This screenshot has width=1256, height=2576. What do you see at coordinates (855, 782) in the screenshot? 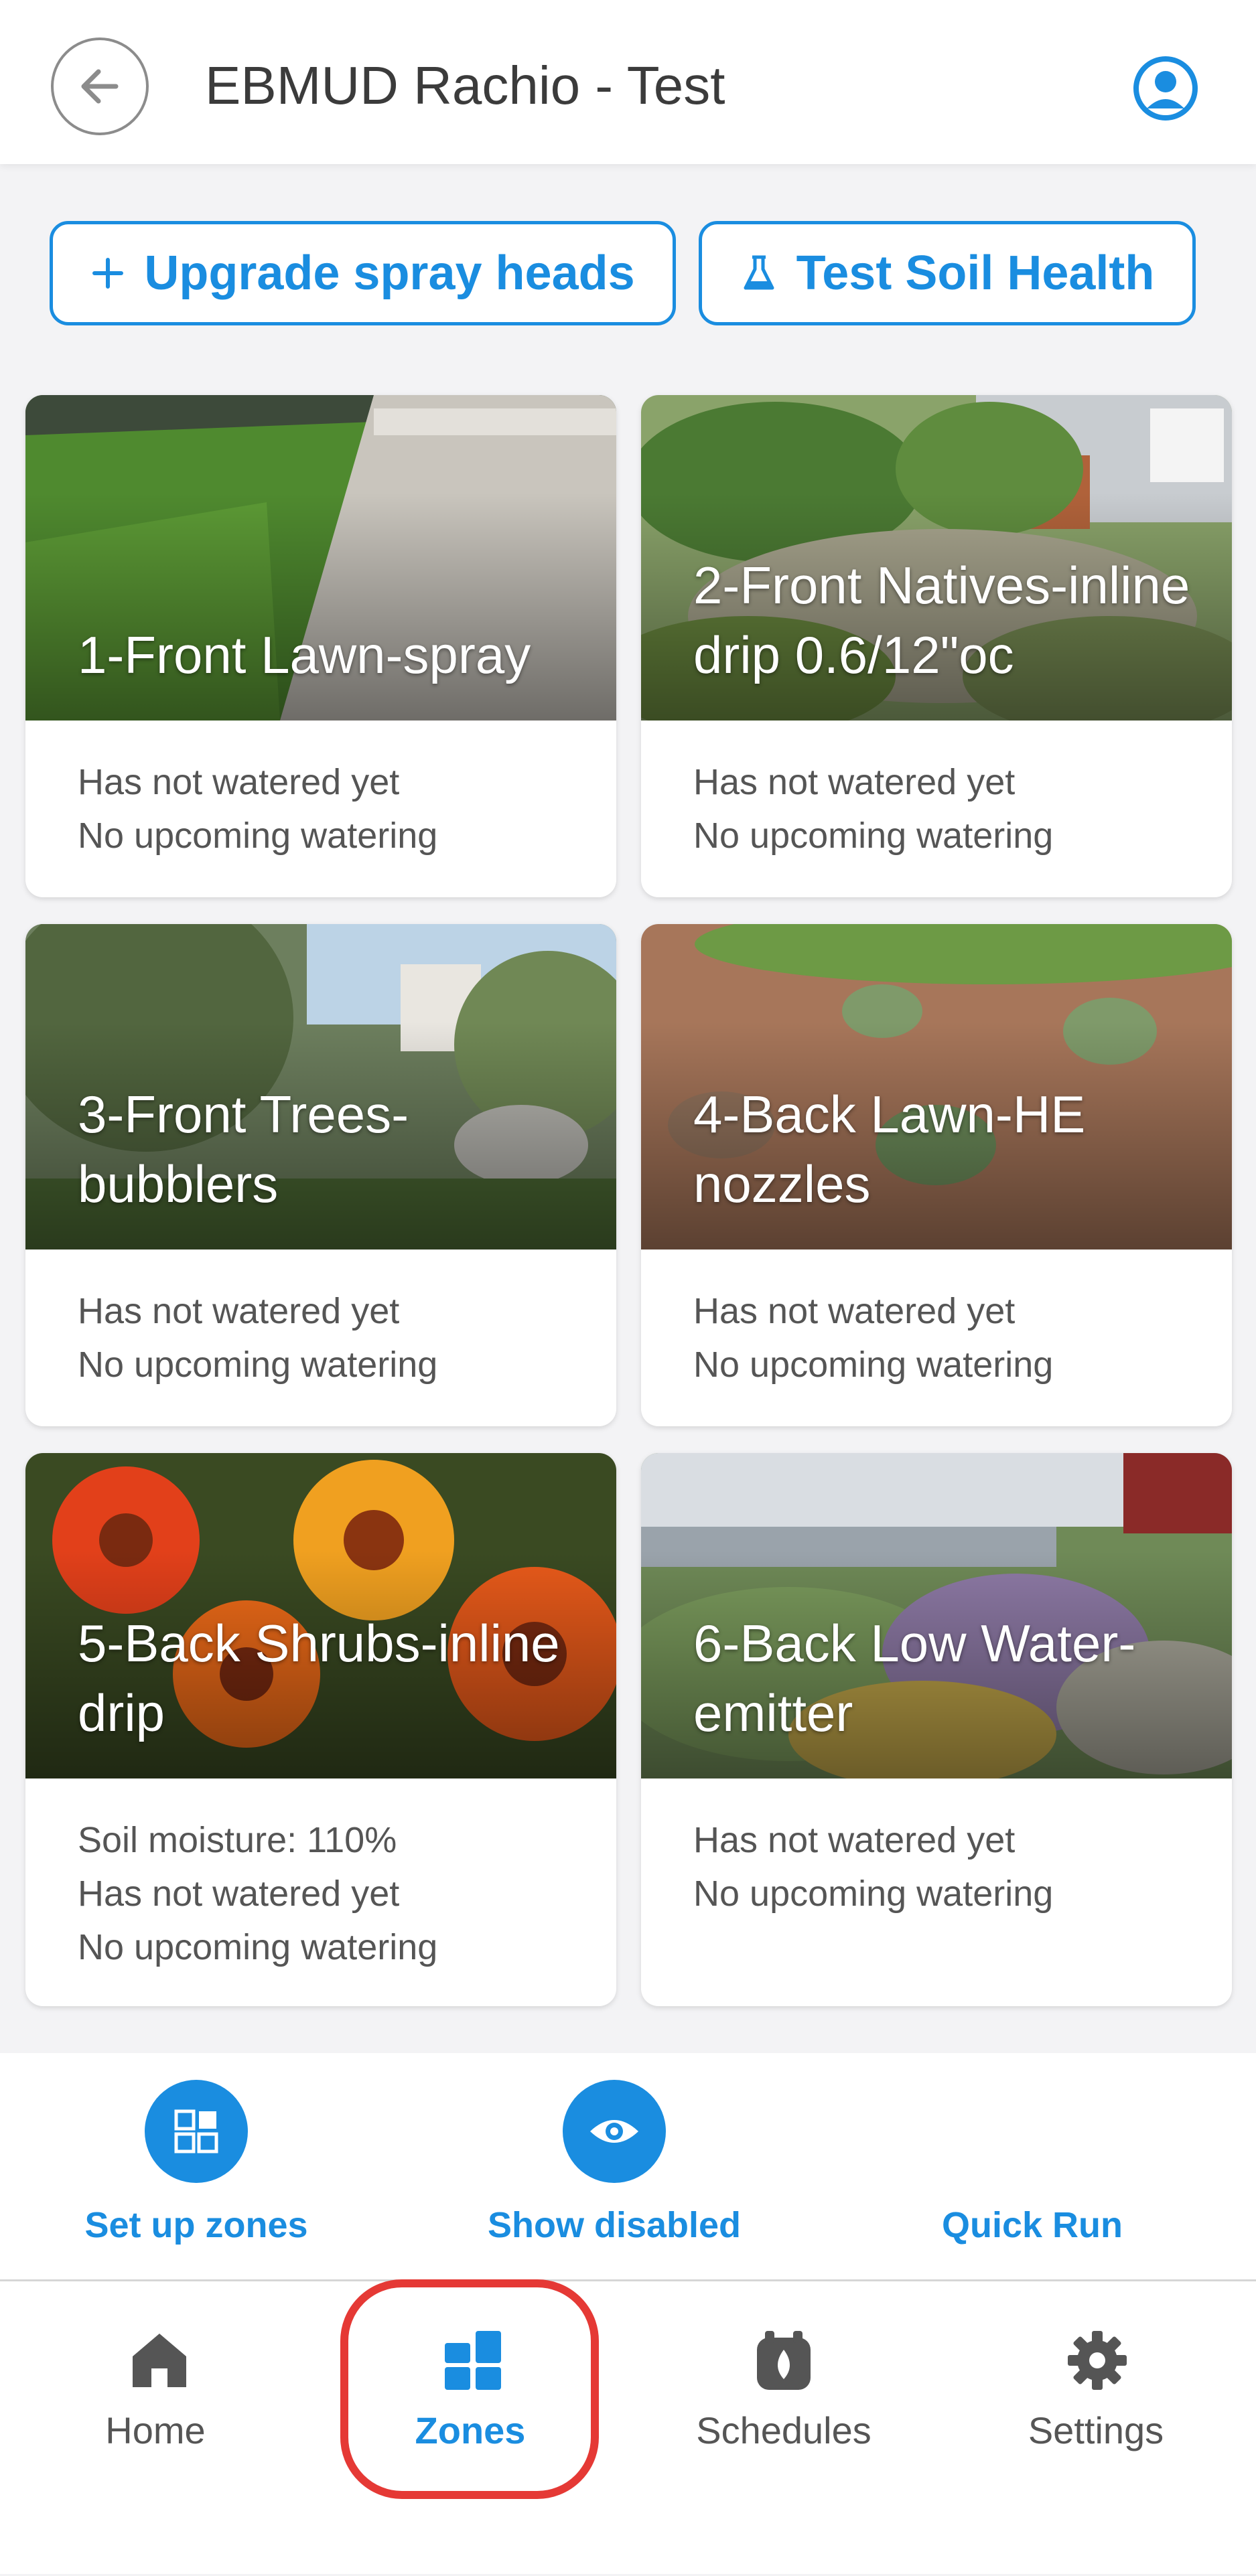
I see `zone-2-status-1: Has not watered yet` at bounding box center [855, 782].